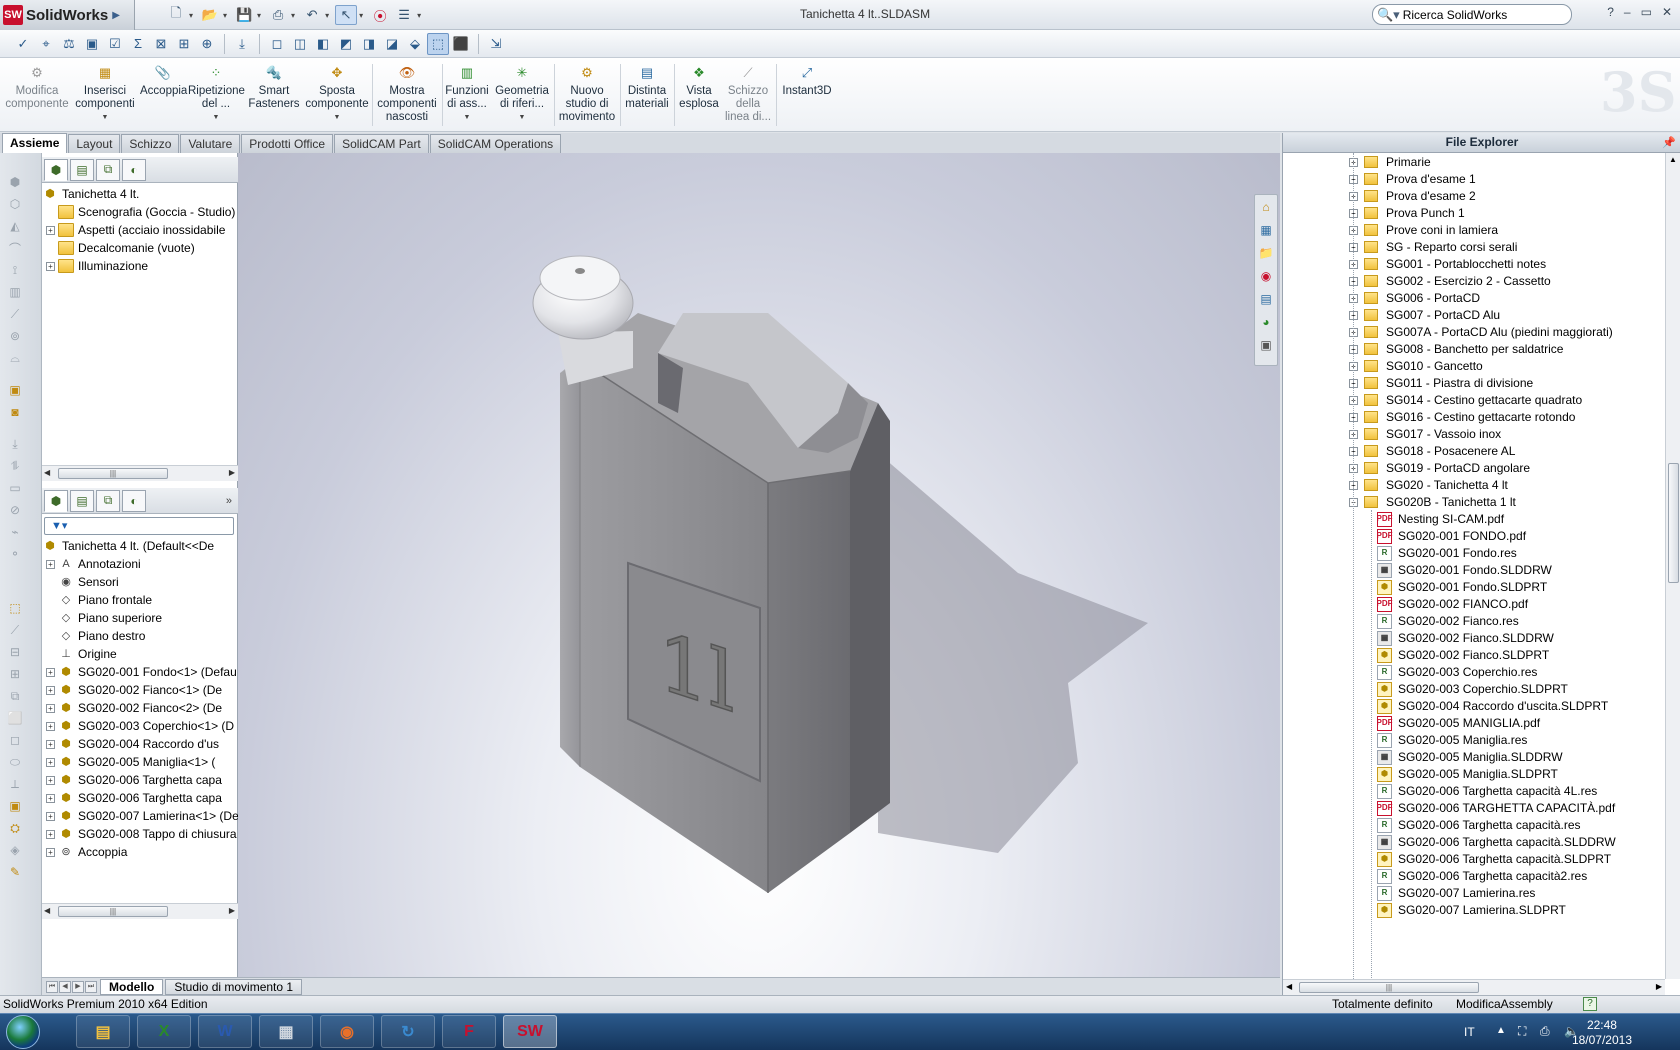 This screenshot has width=1680, height=1050. Describe the element at coordinates (15, 630) in the screenshot. I see `tool-icon: ⟋` at that location.